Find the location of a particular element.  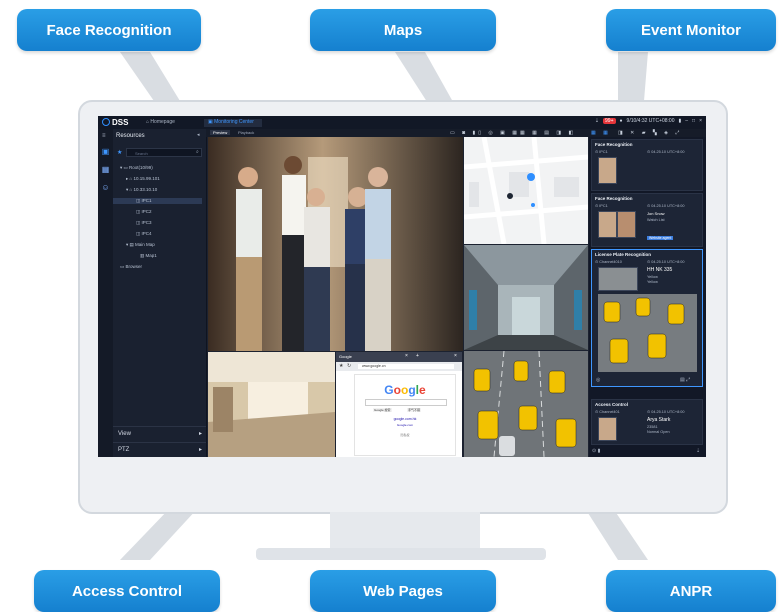

face-video-image is located at coordinates (335, 244).